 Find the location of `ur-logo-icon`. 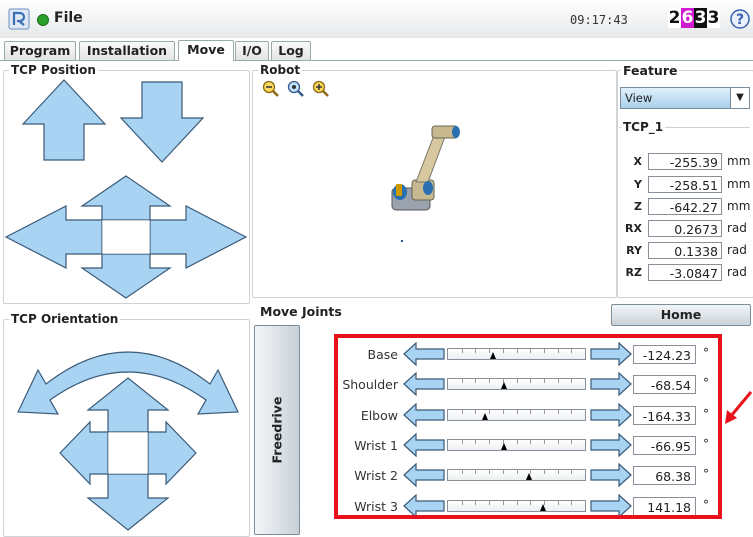

ur-logo-icon is located at coordinates (19, 19).